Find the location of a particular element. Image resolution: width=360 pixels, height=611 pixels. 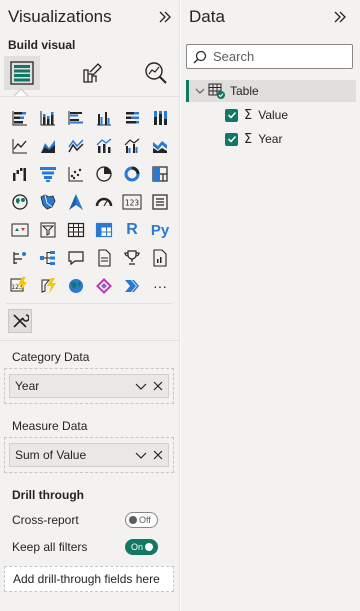

cross-report-label: Cross-report is located at coordinates (45, 520).